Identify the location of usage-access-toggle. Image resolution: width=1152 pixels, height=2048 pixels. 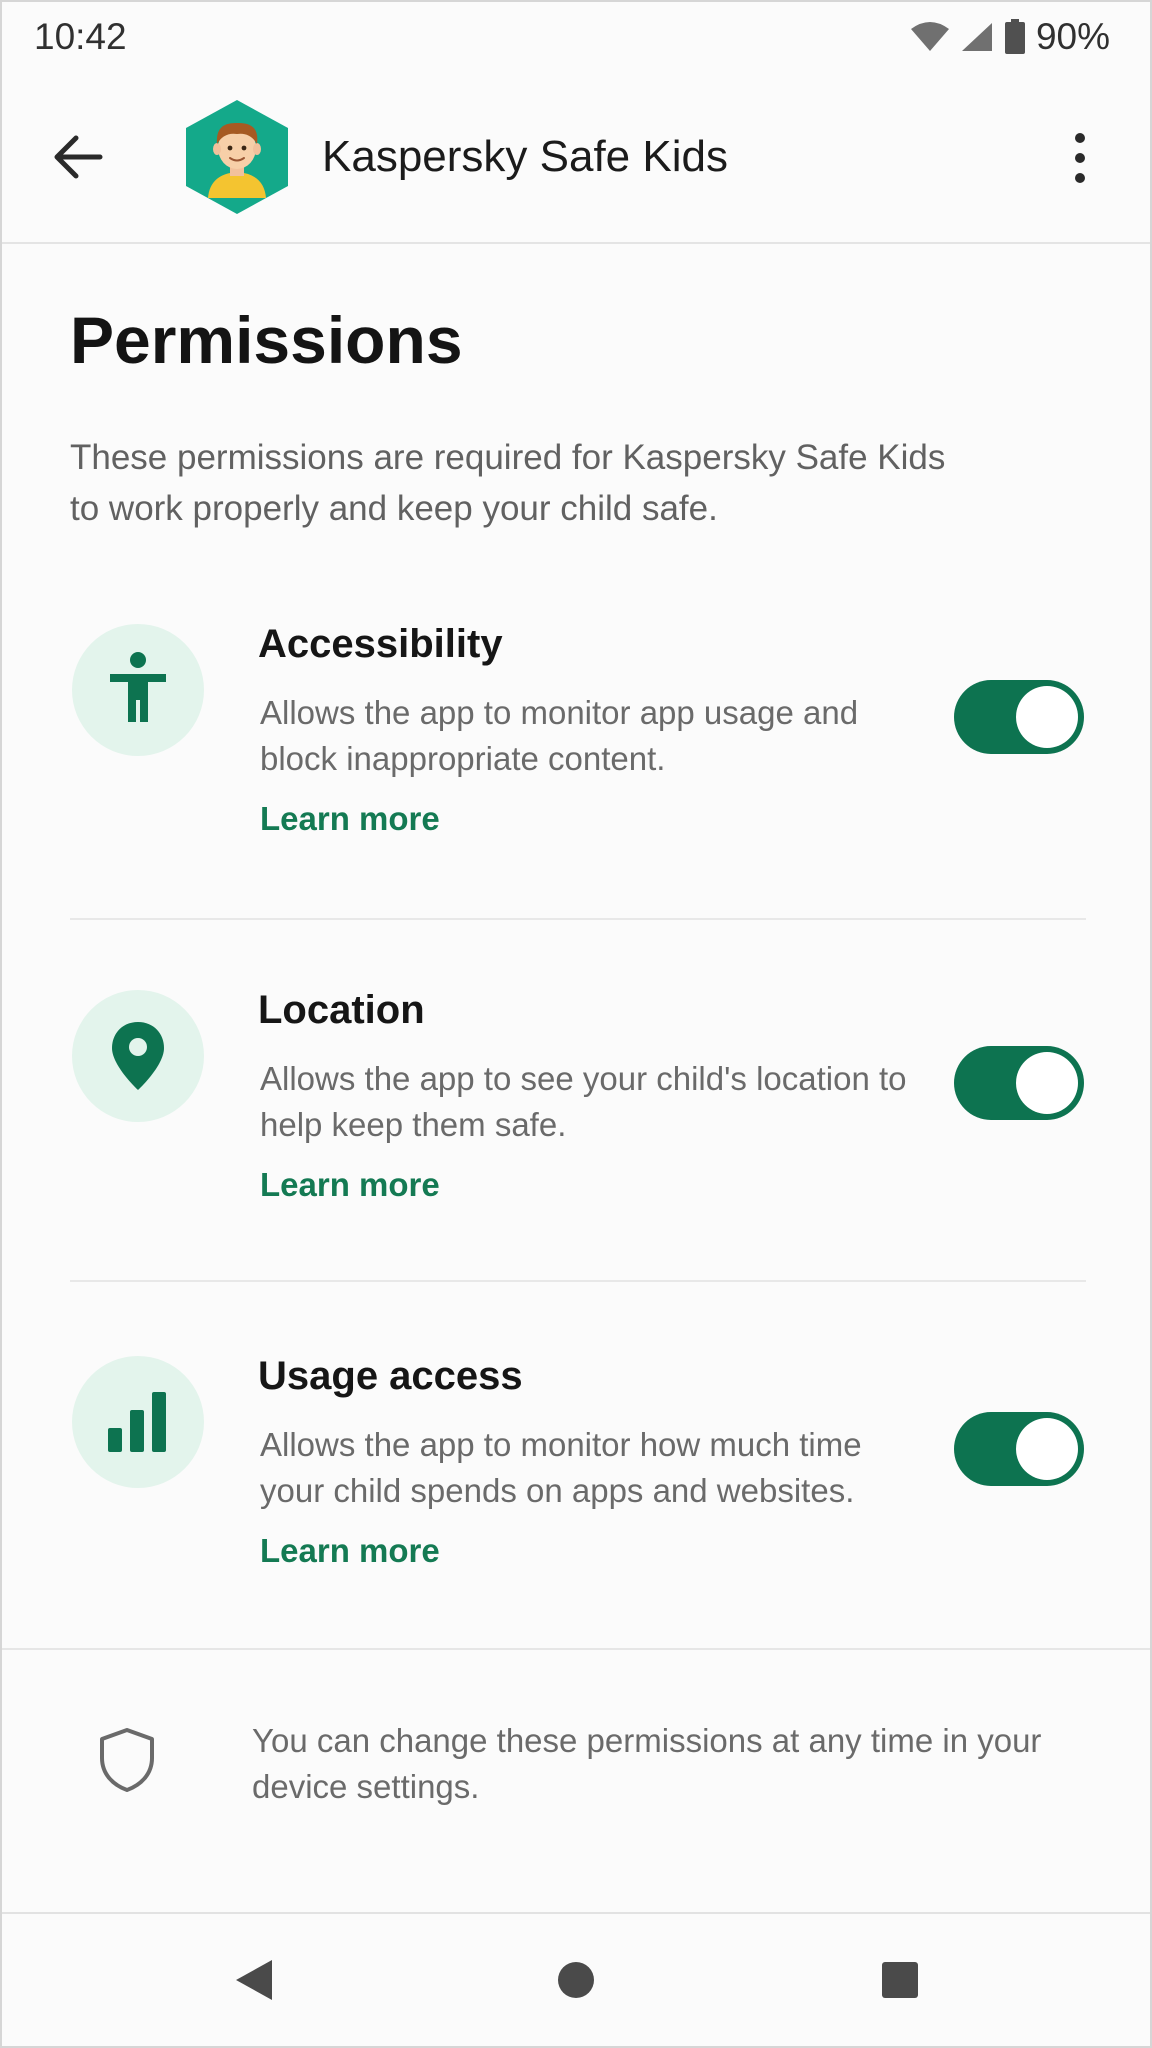
(1019, 1449).